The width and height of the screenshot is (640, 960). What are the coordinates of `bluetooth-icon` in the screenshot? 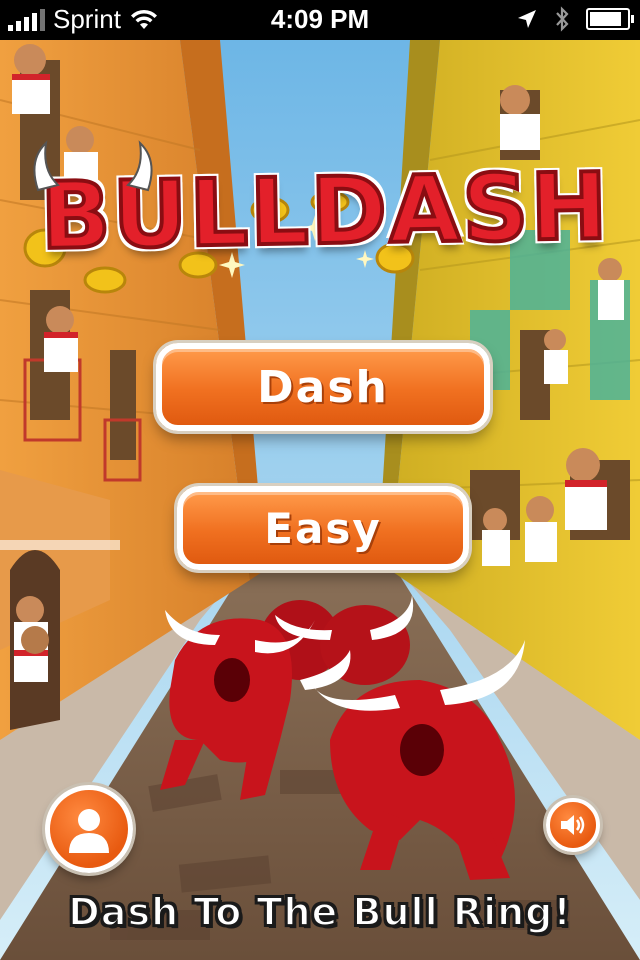 It's located at (562, 19).